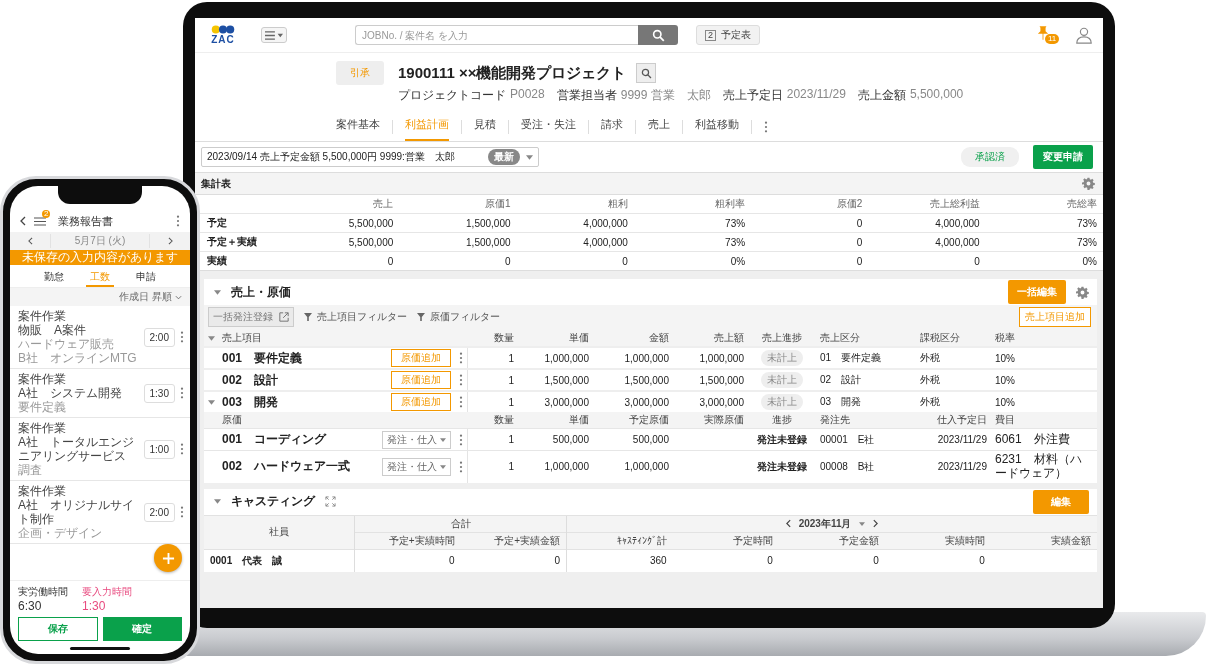 Image resolution: width=1206 pixels, height=668 pixels. What do you see at coordinates (927, 204) in the screenshot?
I see `column-header: 売上総利益` at bounding box center [927, 204].